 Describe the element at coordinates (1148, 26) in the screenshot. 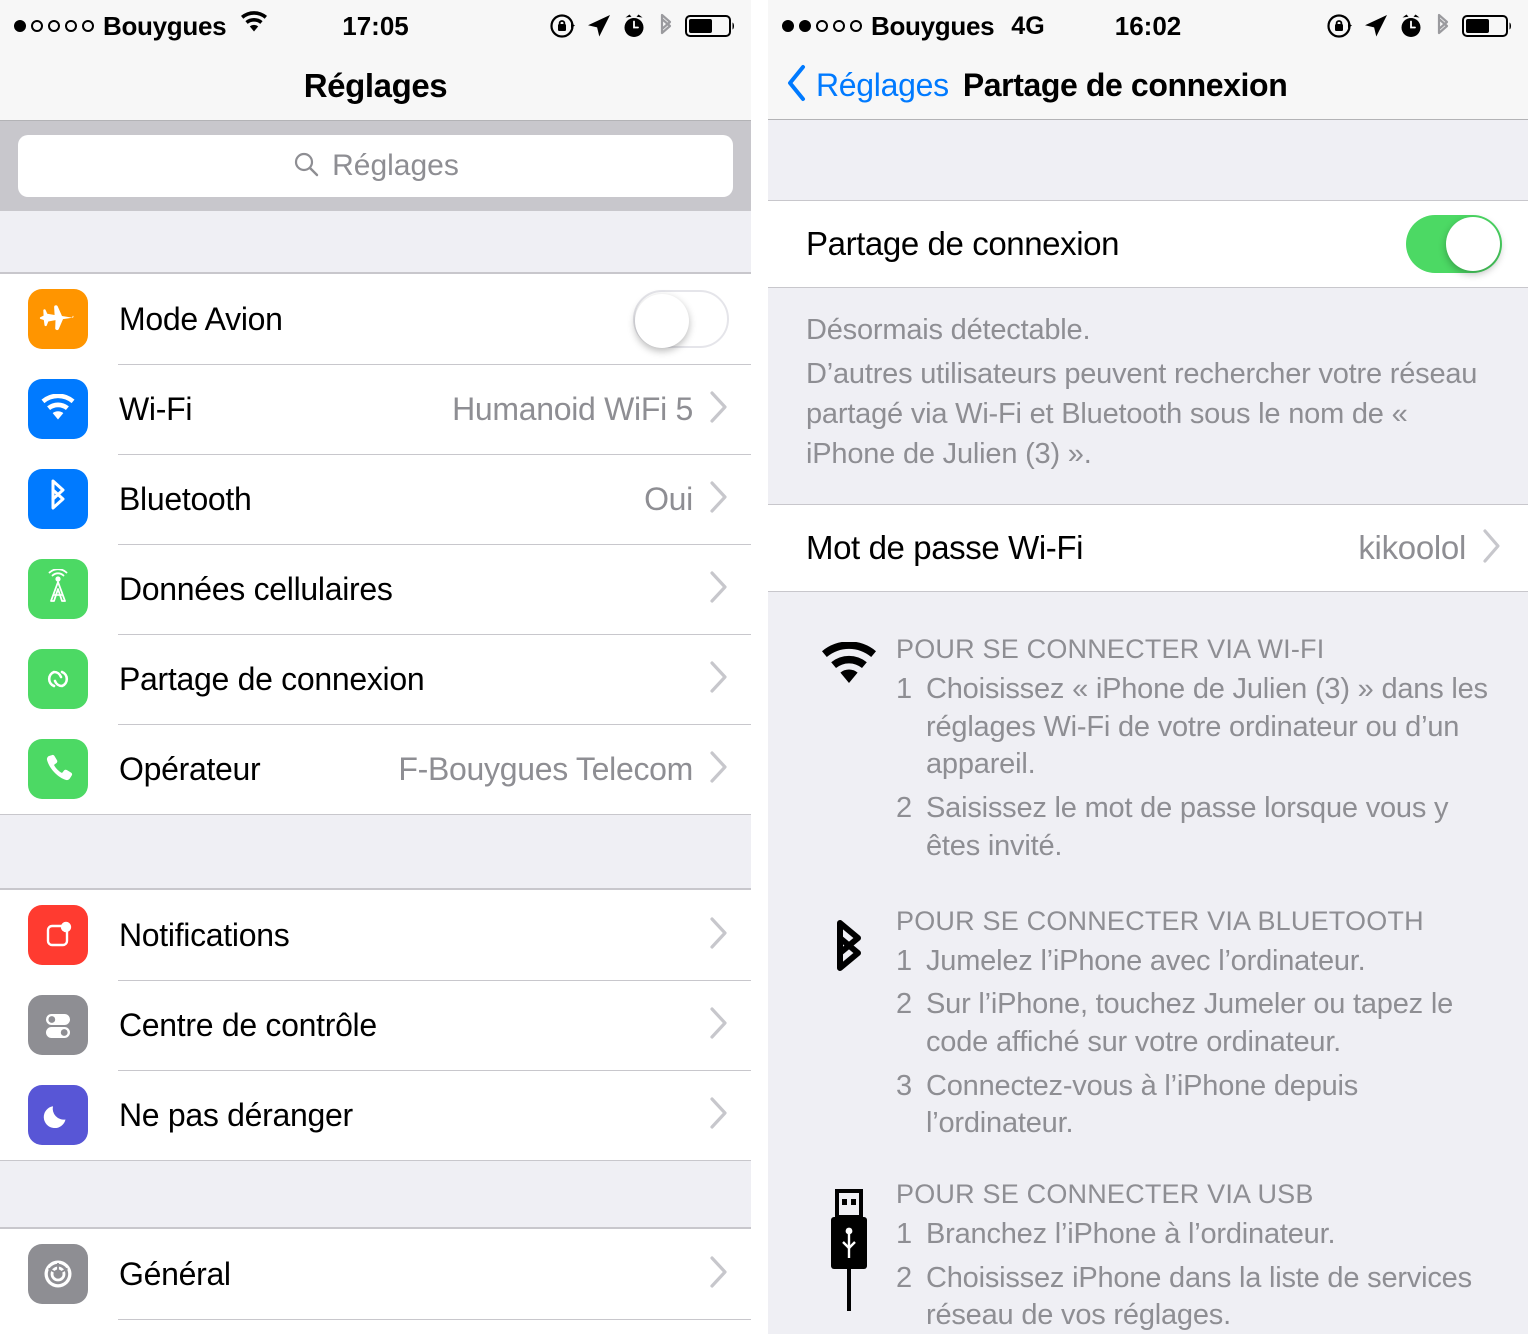

I see `status-bar-right: Bouygues 4G 16:02` at that location.